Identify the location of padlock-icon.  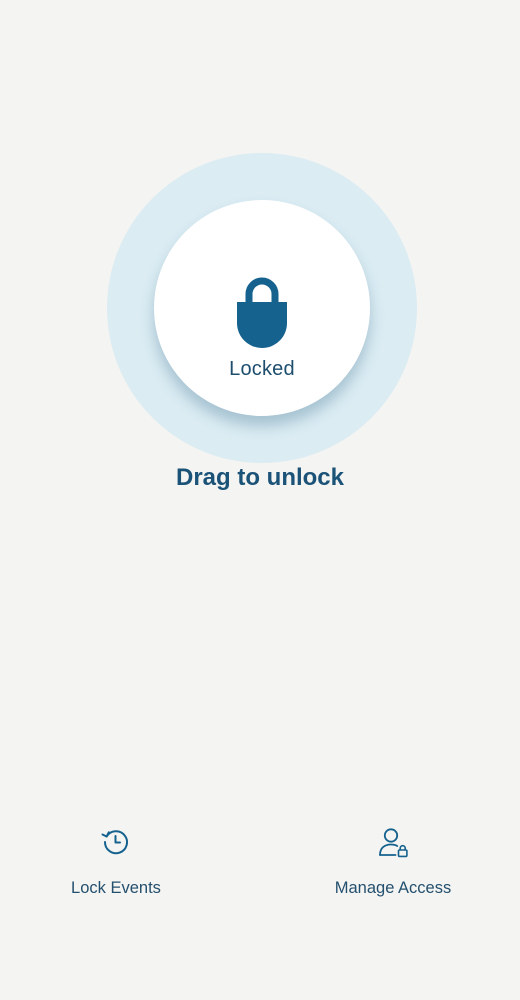
(262, 311).